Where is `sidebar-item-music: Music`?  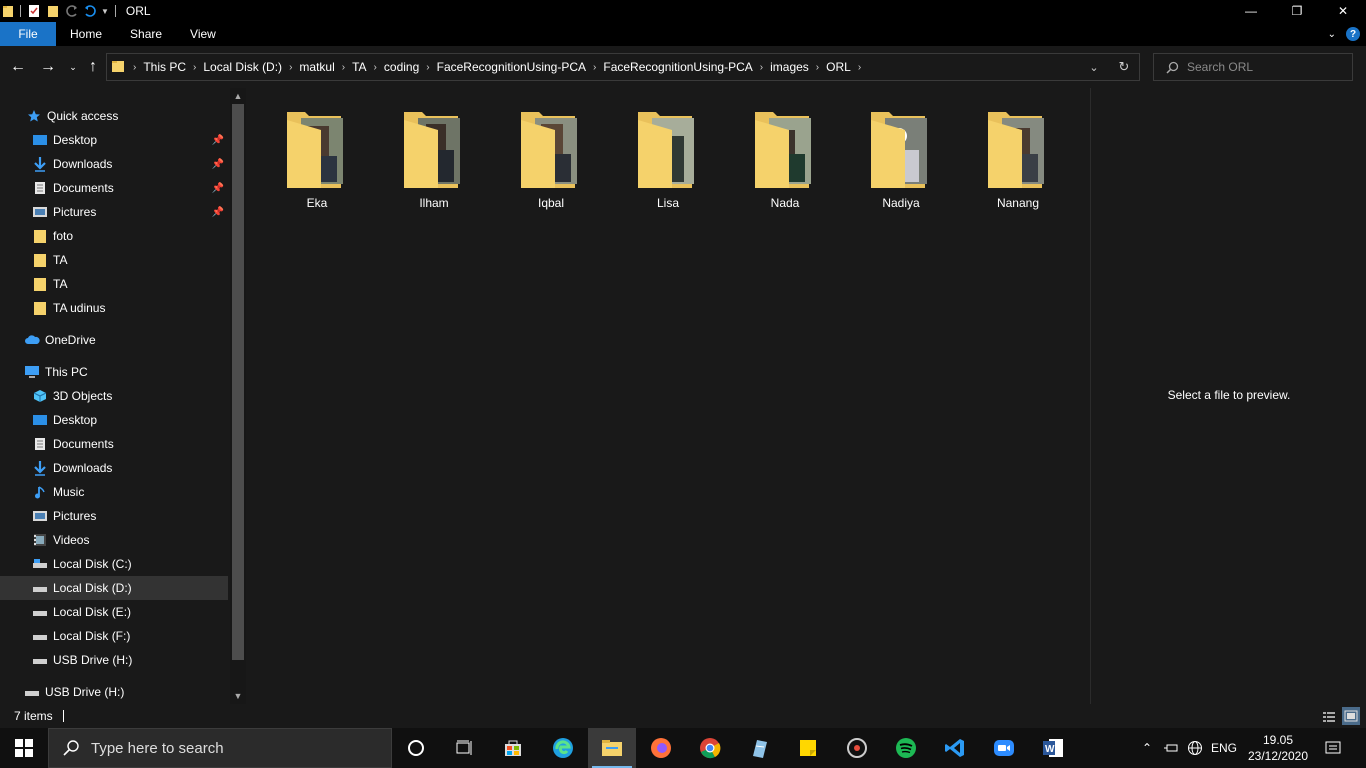
sidebar-item-music: Music is located at coordinates (114, 492).